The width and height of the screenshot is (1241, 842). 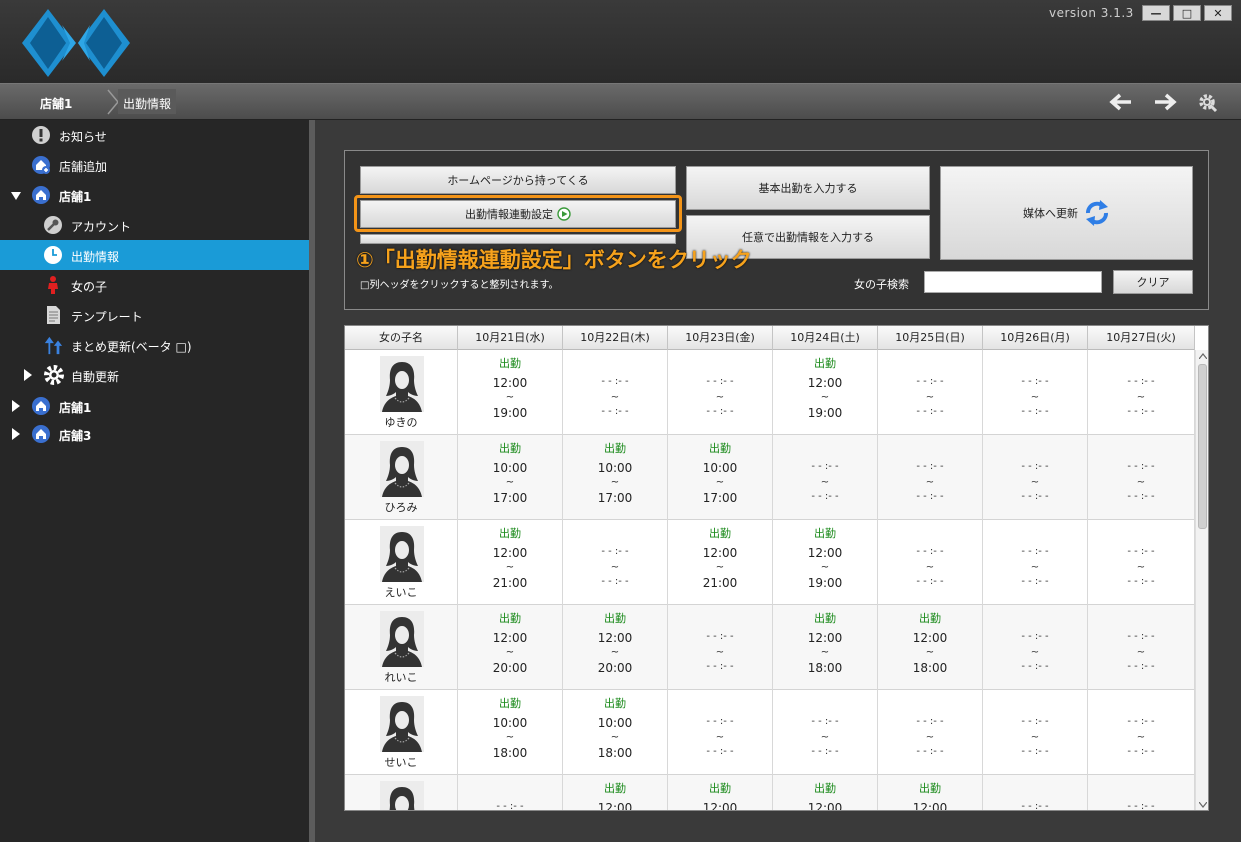 I want to click on expand-down-icon, so click(x=16, y=196).